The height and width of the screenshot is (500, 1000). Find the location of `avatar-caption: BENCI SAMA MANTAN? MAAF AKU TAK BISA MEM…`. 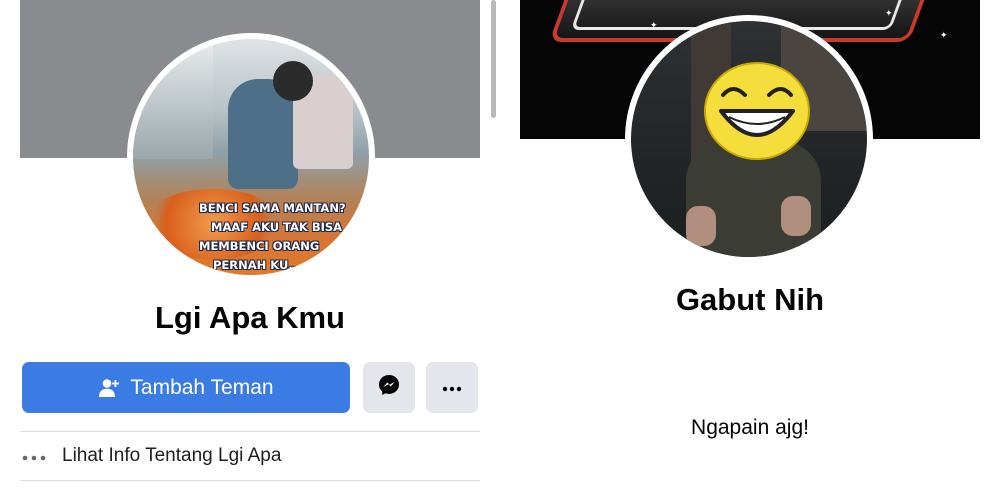

avatar-caption: BENCI SAMA MANTAN? MAAF AKU TAK BISA MEM… is located at coordinates (272, 236).